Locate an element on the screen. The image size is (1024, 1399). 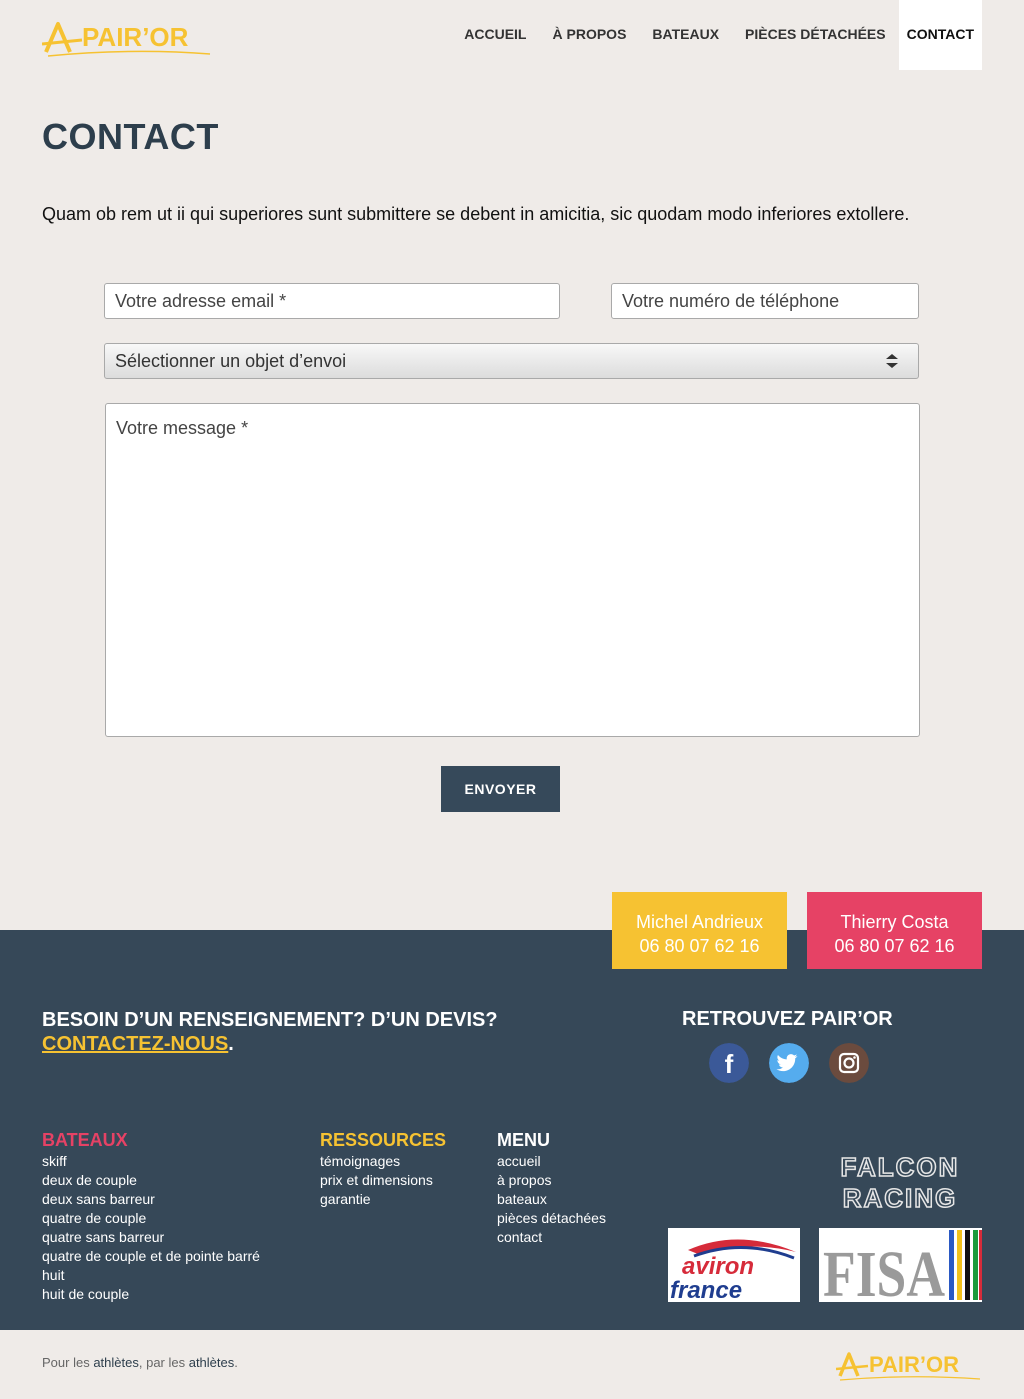
fisa-logo: FISA is located at coordinates (900, 1265).